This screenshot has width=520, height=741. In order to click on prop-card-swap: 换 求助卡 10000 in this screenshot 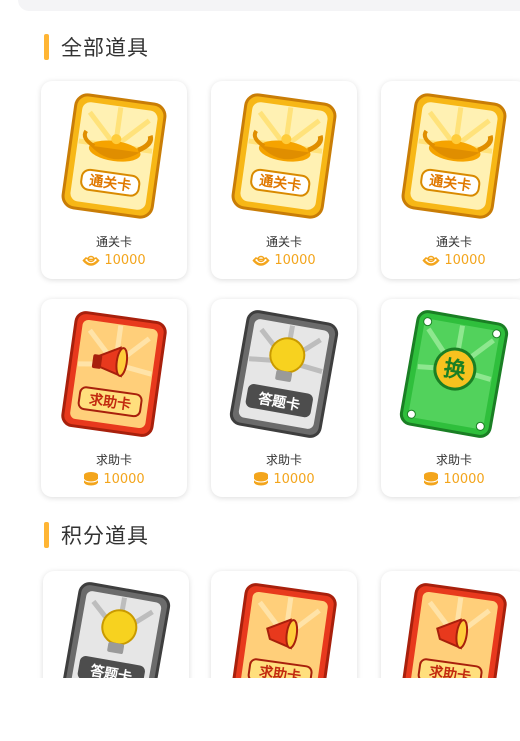, I will do `click(450, 398)`.